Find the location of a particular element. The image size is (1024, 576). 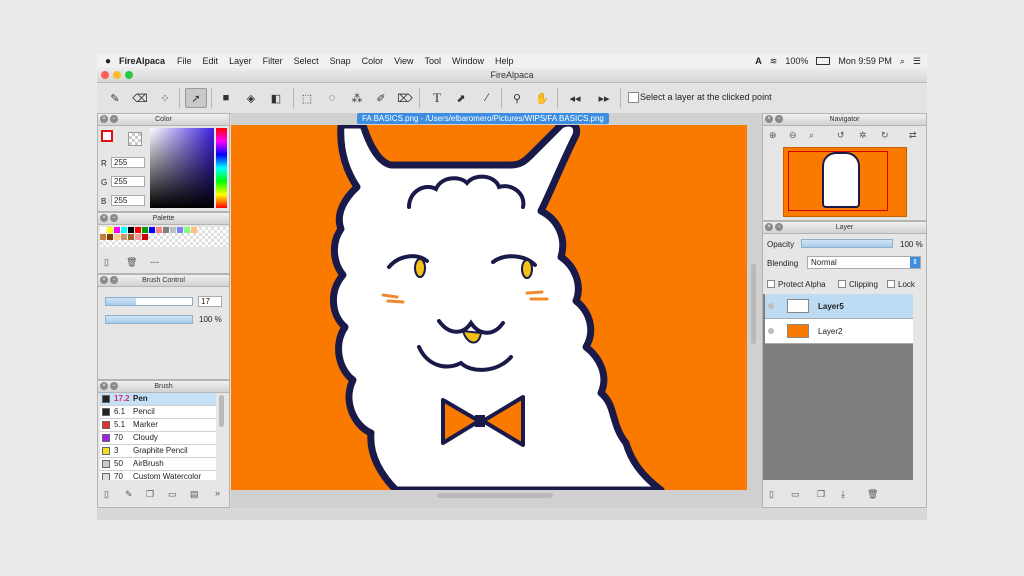

menu-tool: Tool is located at coordinates (433, 61).